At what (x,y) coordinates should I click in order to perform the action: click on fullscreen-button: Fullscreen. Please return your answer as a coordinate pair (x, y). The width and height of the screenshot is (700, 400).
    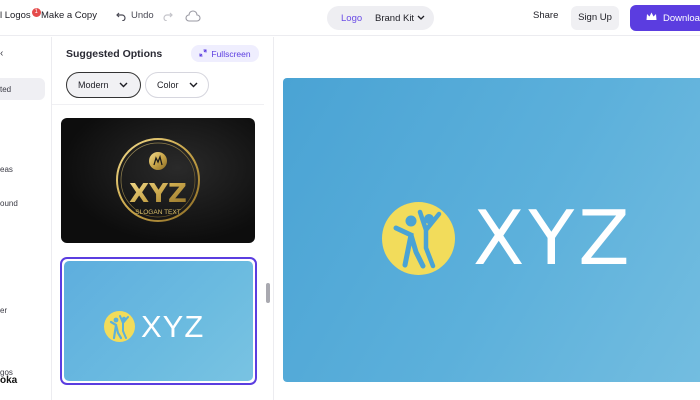
    Looking at the image, I should click on (225, 53).